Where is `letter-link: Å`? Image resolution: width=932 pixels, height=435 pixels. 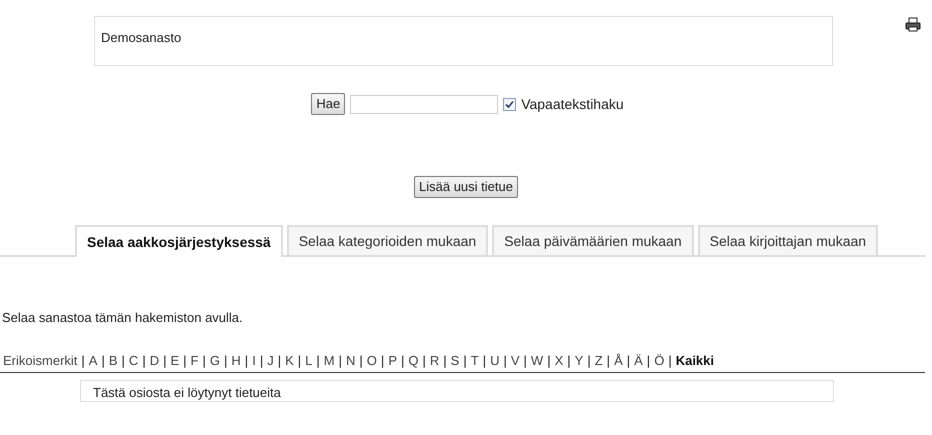 letter-link: Å is located at coordinates (618, 360).